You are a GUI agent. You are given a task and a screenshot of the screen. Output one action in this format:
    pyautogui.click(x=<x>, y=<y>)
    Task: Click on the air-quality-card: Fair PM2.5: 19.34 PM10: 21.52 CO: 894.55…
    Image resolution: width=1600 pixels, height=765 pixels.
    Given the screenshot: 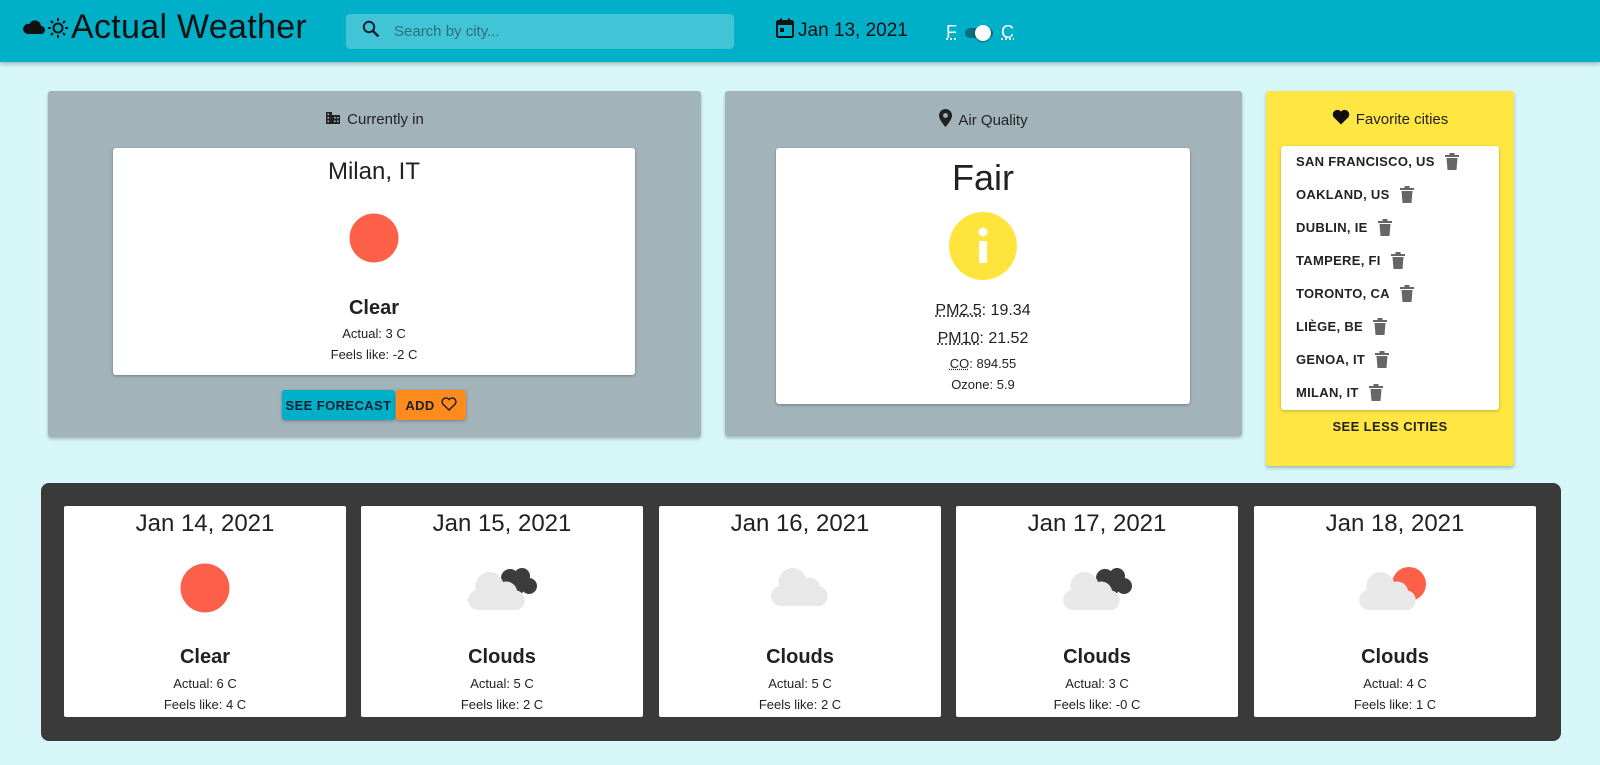 What is the action you would take?
    pyautogui.click(x=983, y=276)
    